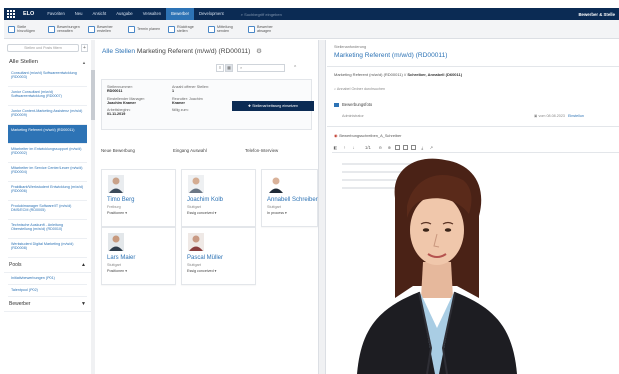  Describe the element at coordinates (11, 29) in the screenshot. I see `add-job-icon` at that location.